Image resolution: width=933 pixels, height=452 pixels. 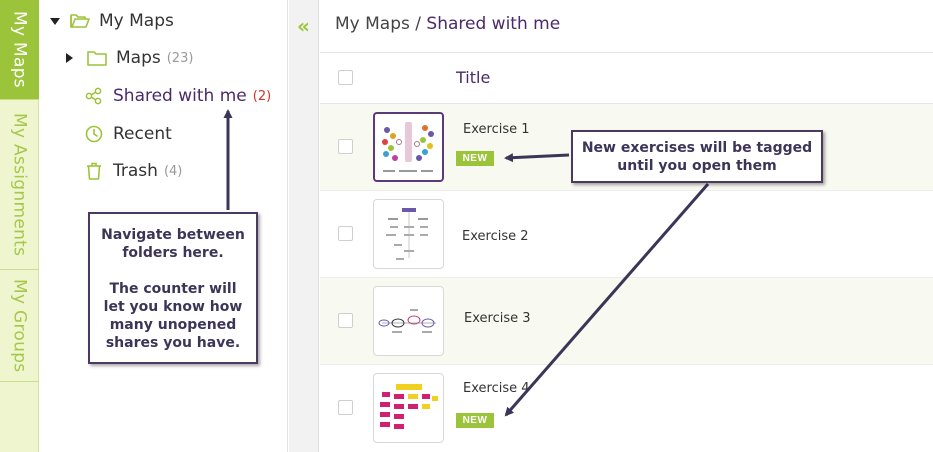 I want to click on tree-item-shared-with-me: Shared with me (2), so click(x=177, y=96).